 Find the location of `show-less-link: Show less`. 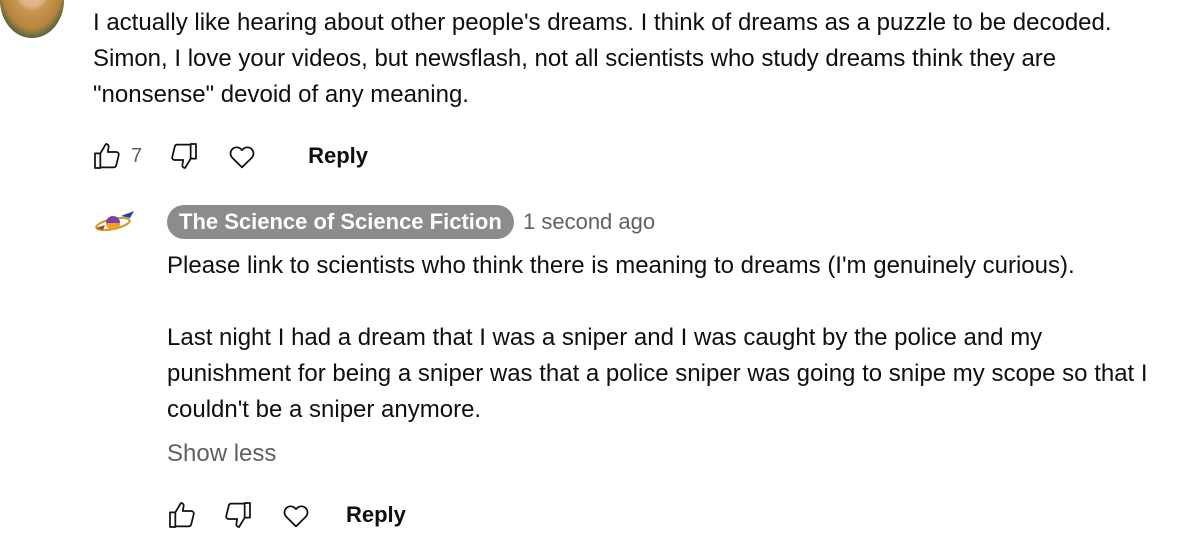

show-less-link: Show less is located at coordinates (221, 454).